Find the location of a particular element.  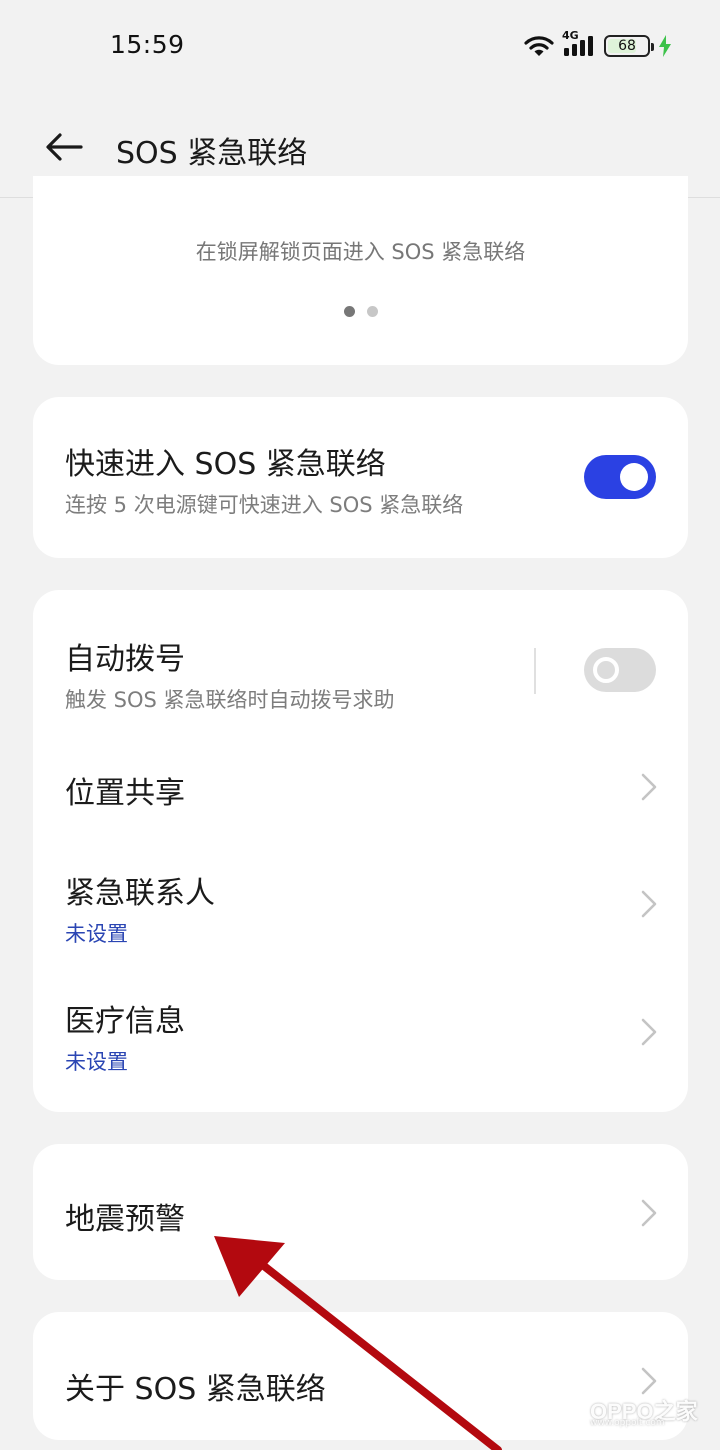

medical-info-status: 未设置 is located at coordinates (96, 1062).